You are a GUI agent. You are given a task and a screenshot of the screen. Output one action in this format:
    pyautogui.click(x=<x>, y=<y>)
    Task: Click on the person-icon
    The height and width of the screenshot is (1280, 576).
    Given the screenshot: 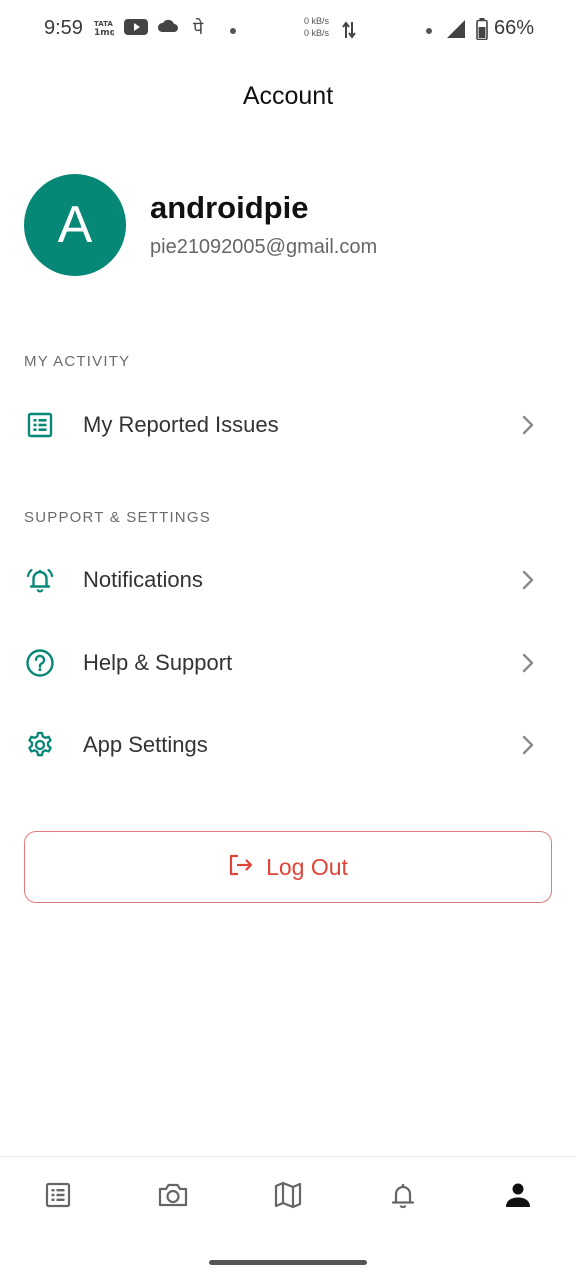 What is the action you would take?
    pyautogui.click(x=518, y=1197)
    